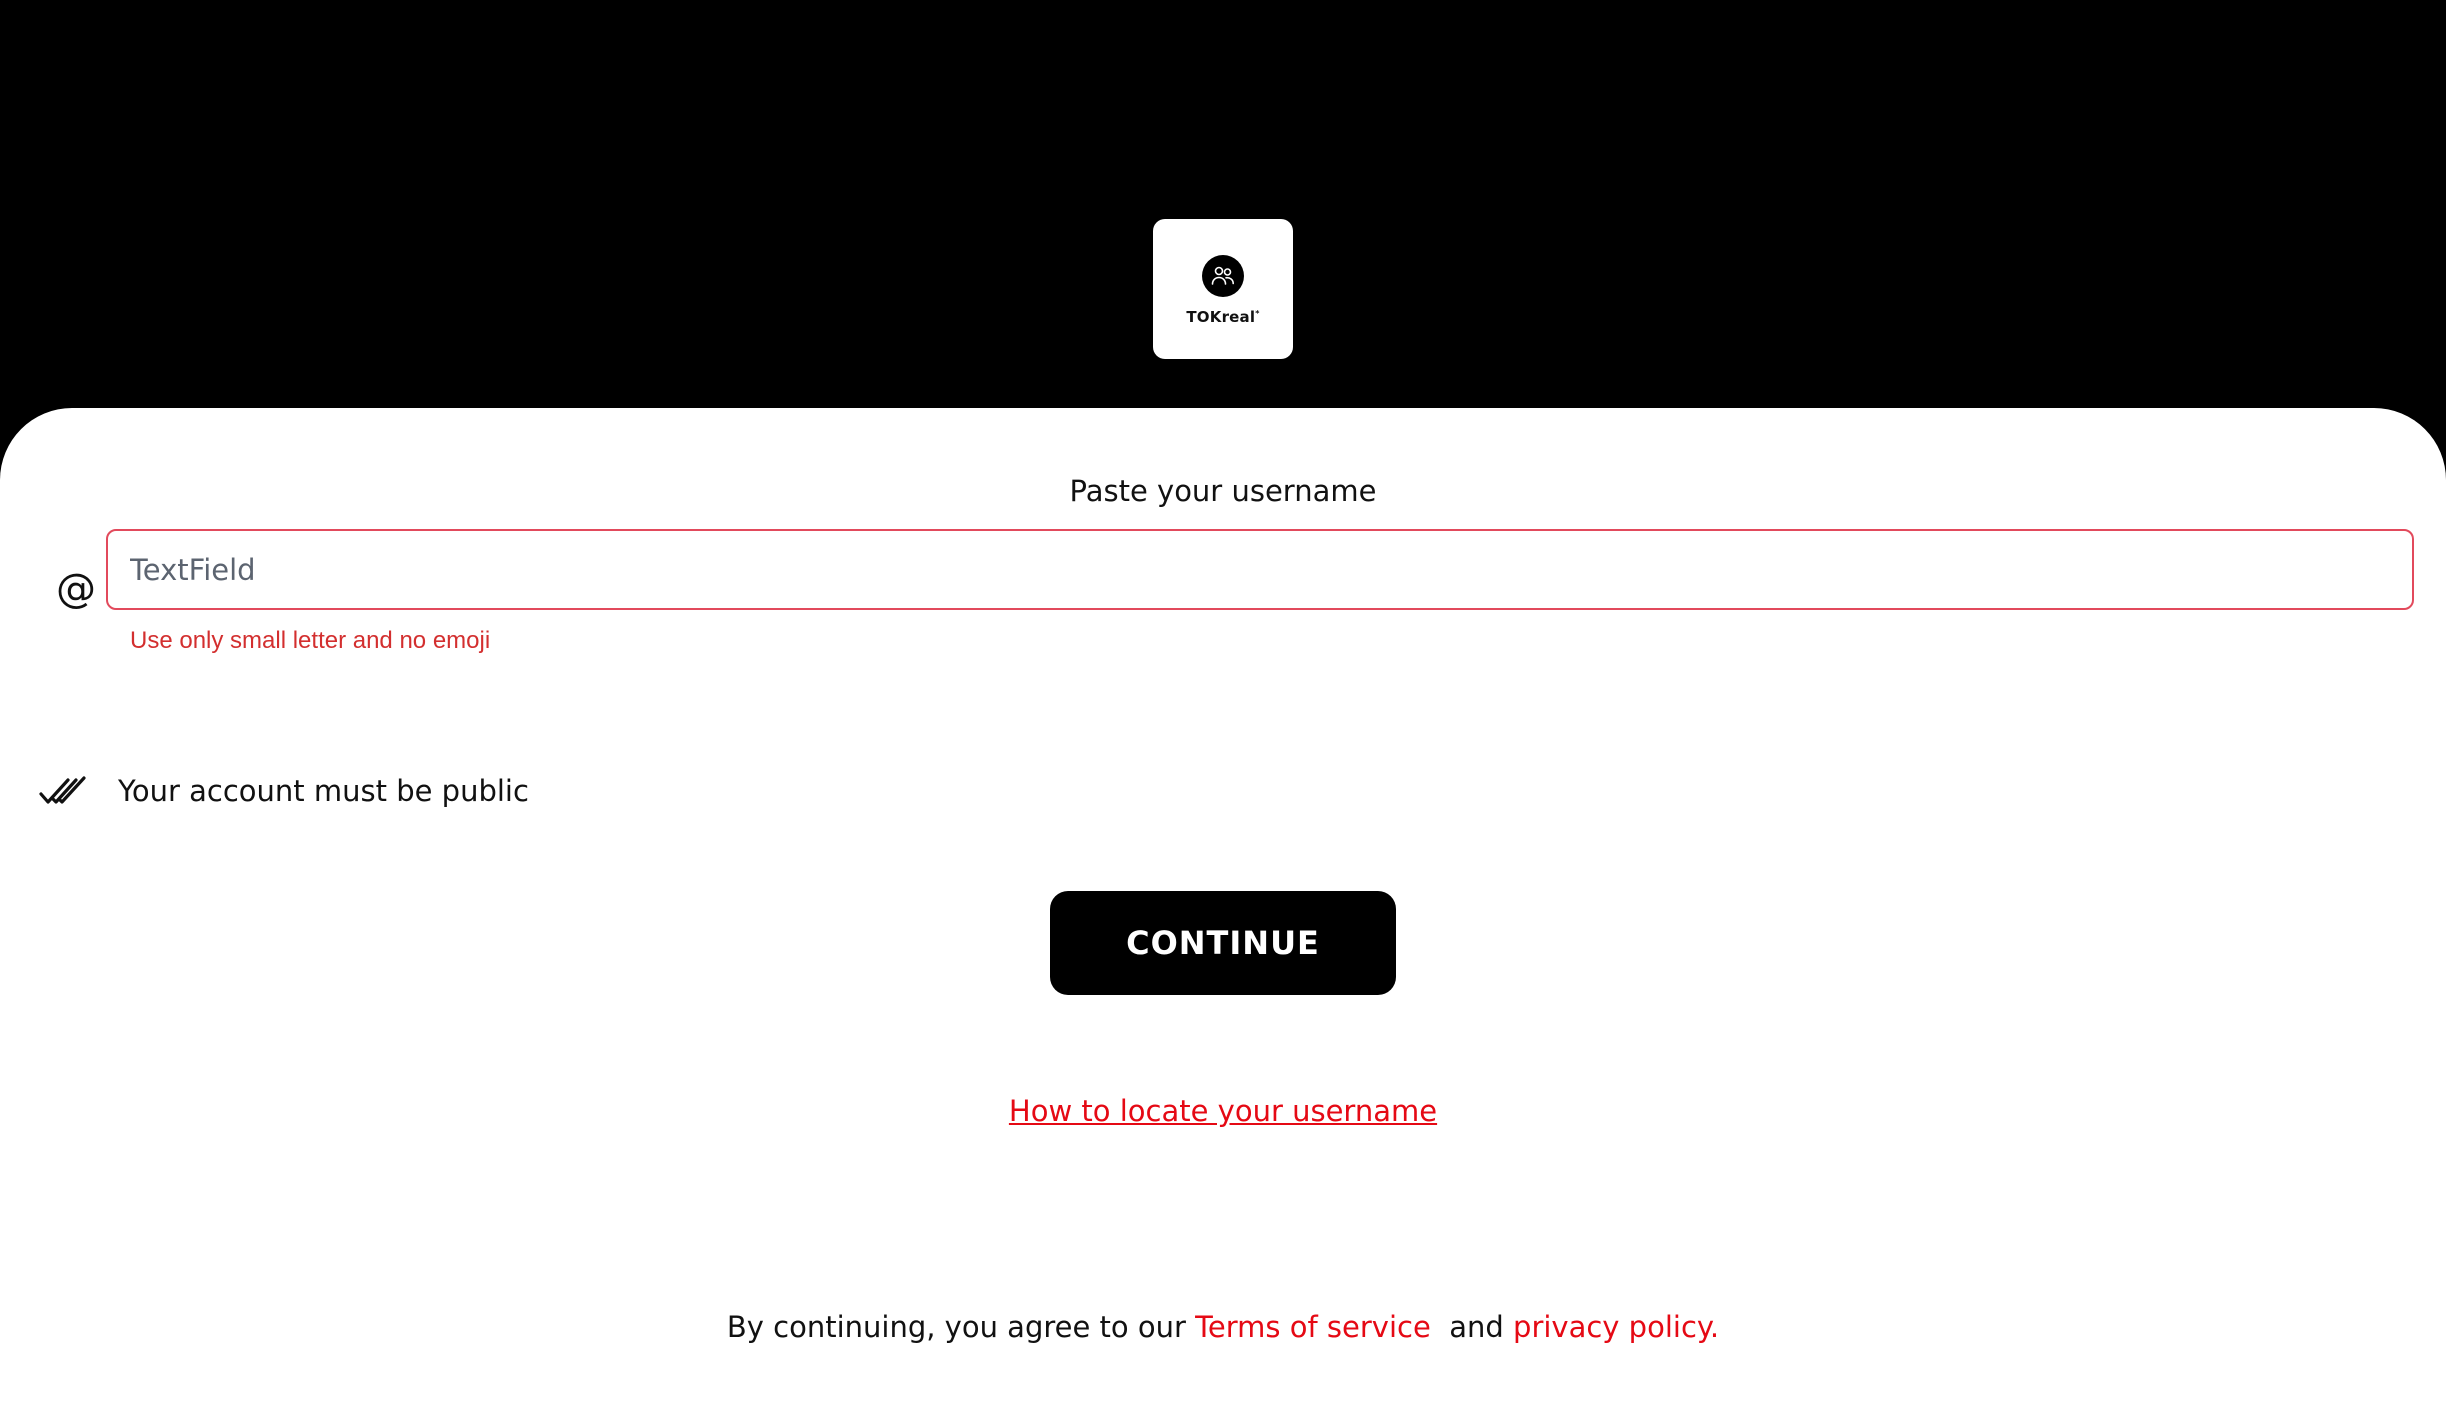 The height and width of the screenshot is (1408, 2446). What do you see at coordinates (1223, 276) in the screenshot?
I see `users-icon` at bounding box center [1223, 276].